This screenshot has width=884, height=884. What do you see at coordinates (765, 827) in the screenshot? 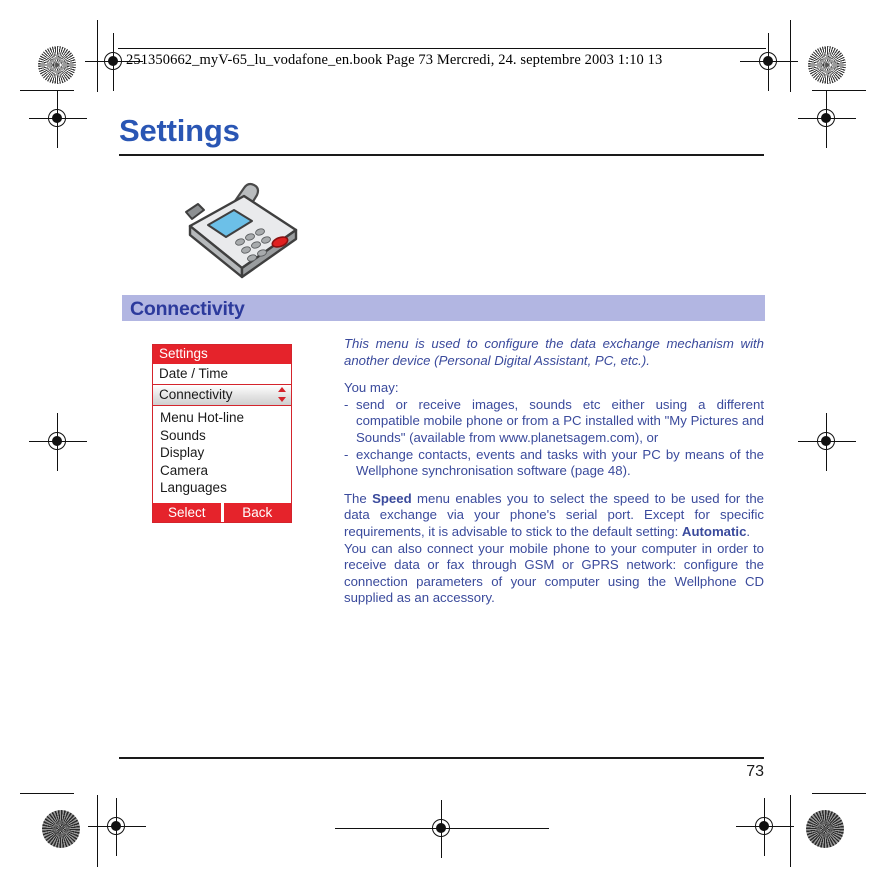
I see `crosshair-mark-bottom-right-inner` at bounding box center [765, 827].